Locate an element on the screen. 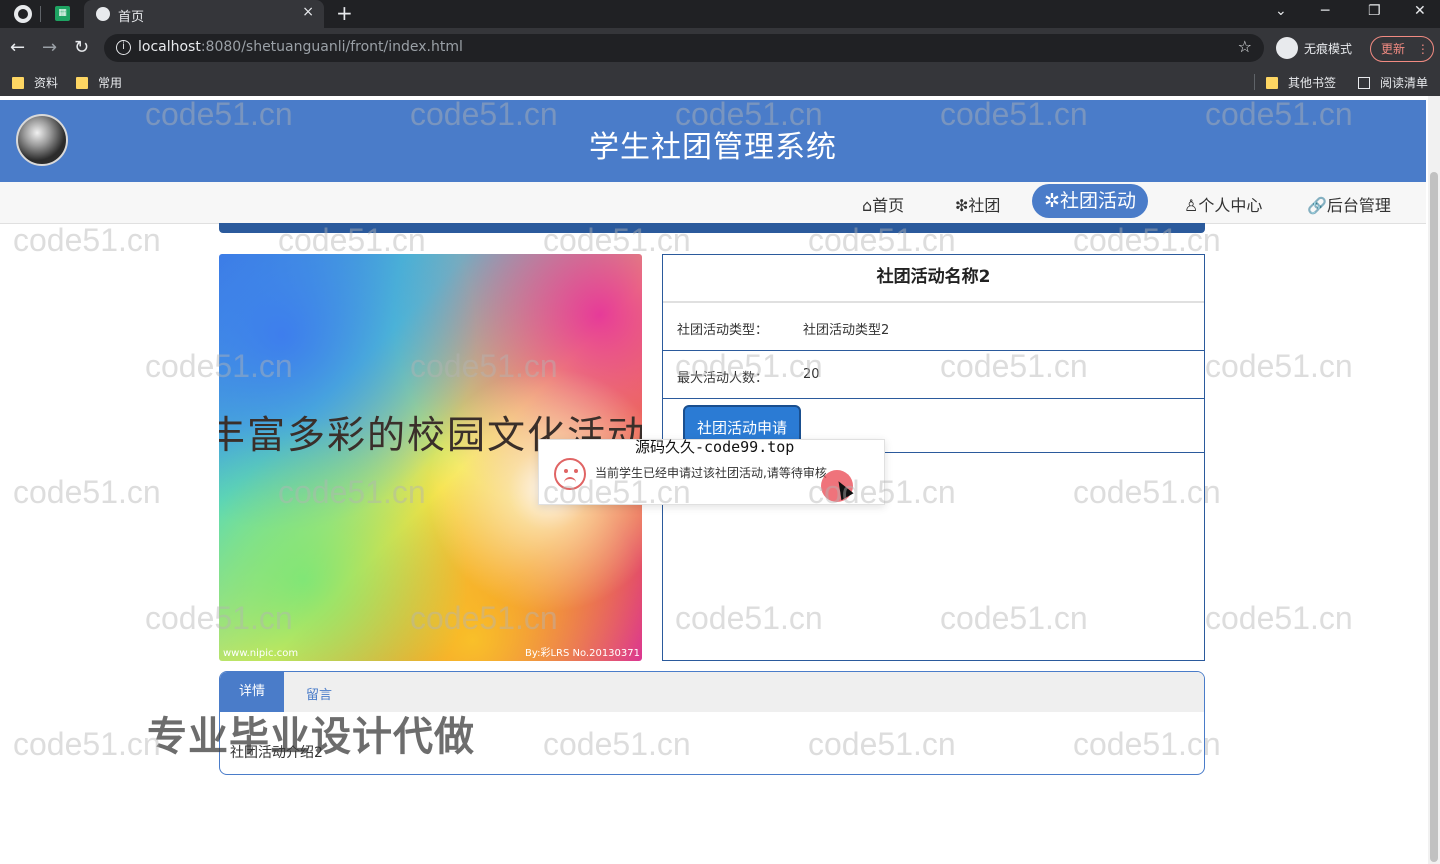 This screenshot has width=1440, height=864. bookmark-label: 常用 is located at coordinates (110, 83).